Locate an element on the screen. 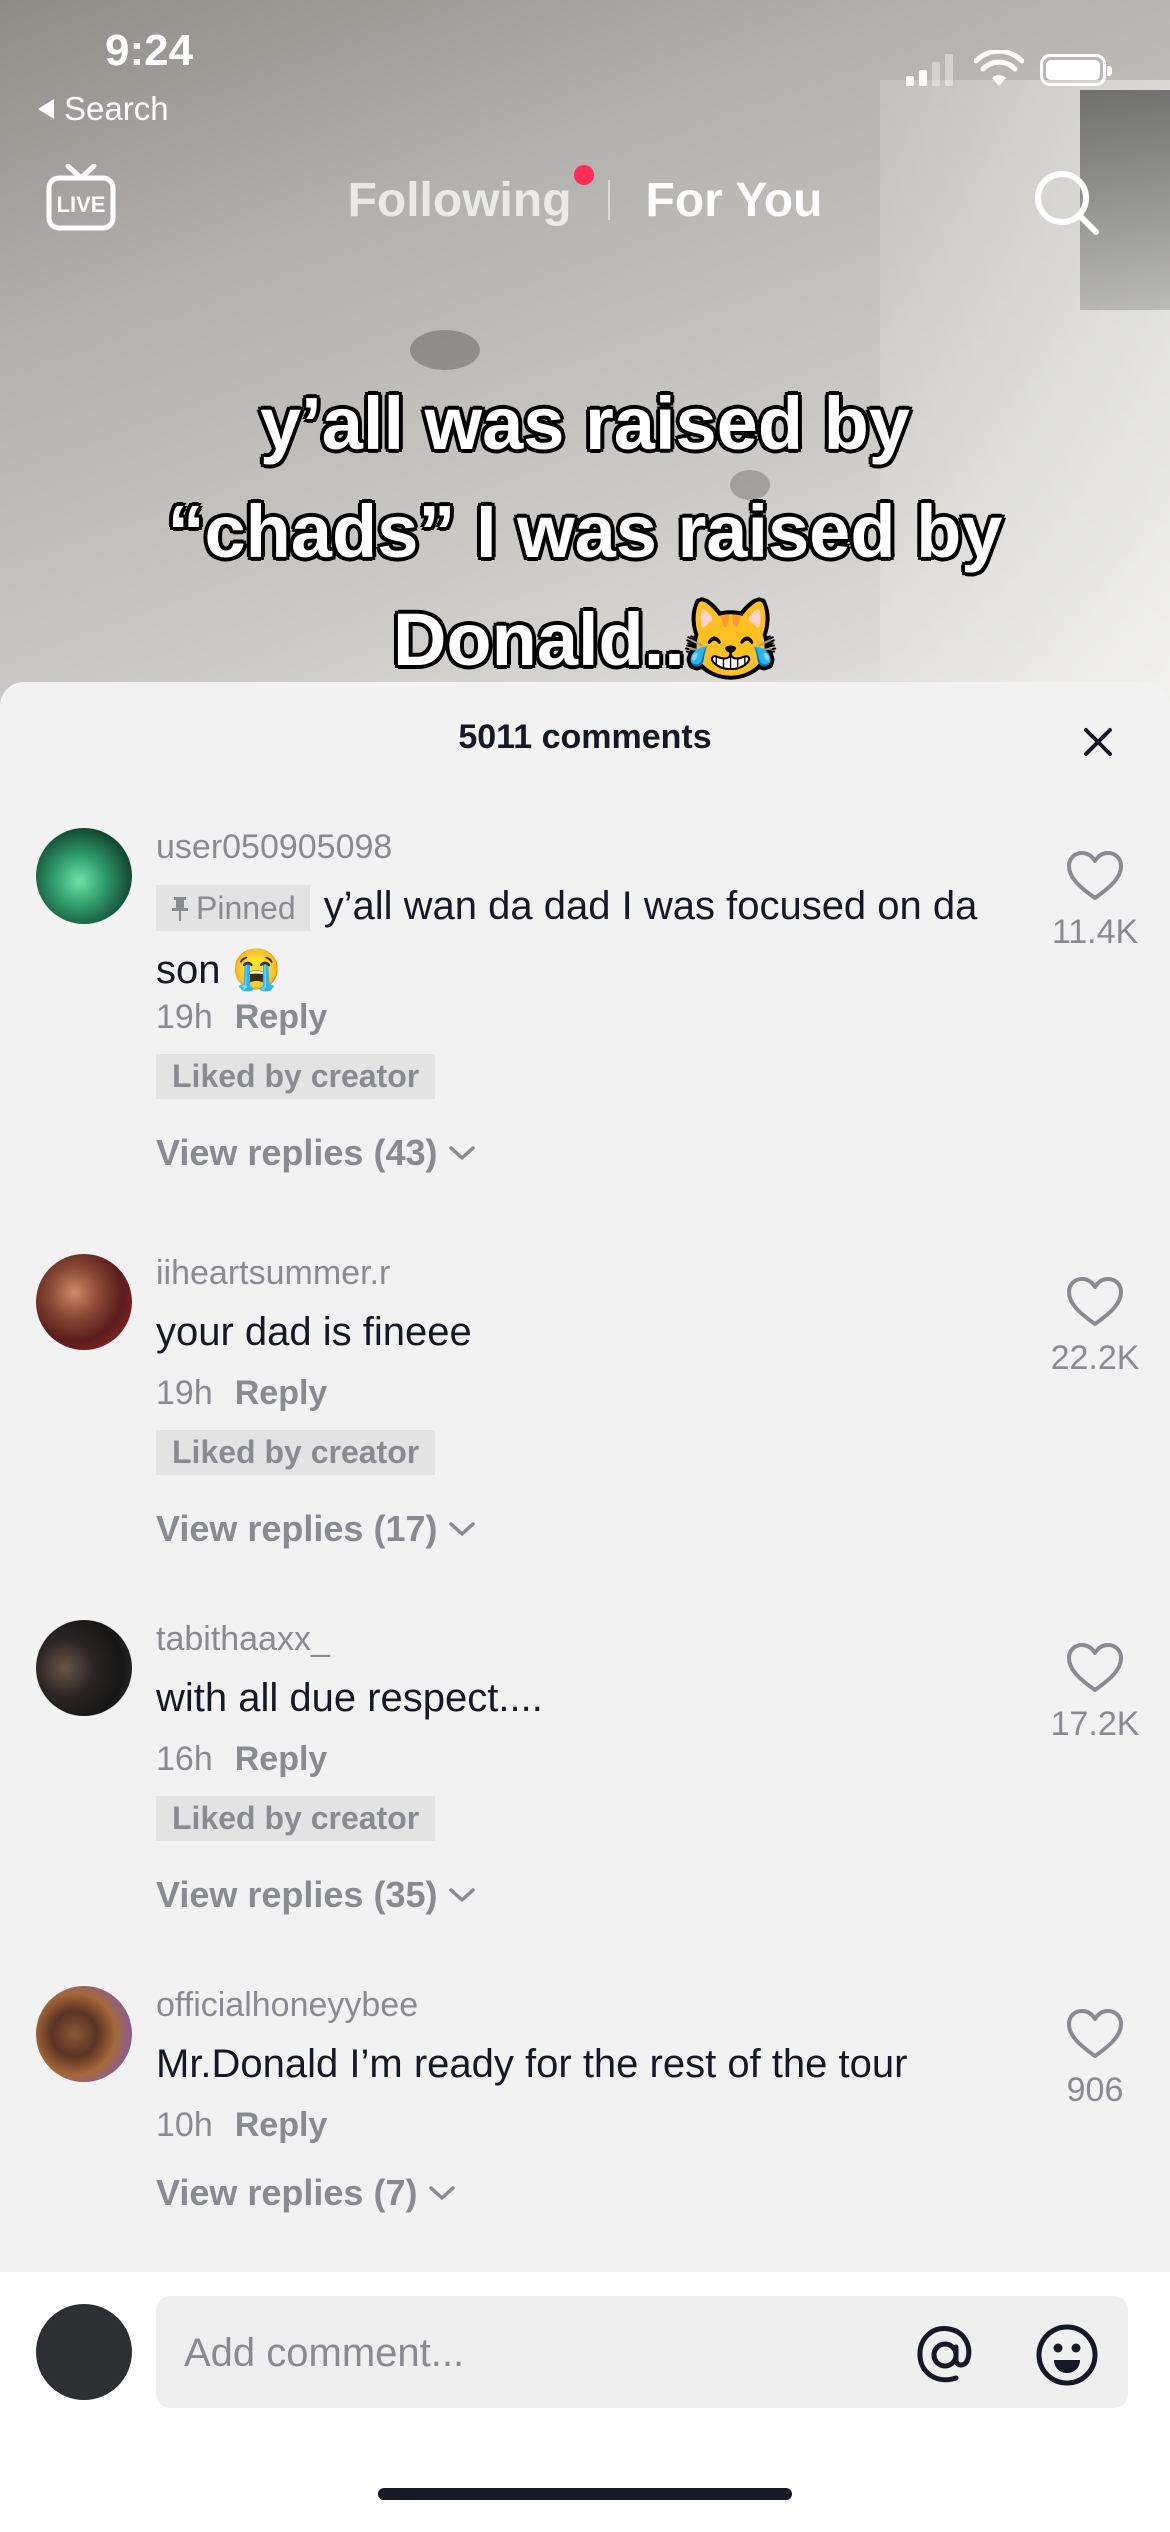 Image resolution: width=1170 pixels, height=2532 pixels. notification-dot is located at coordinates (583, 174).